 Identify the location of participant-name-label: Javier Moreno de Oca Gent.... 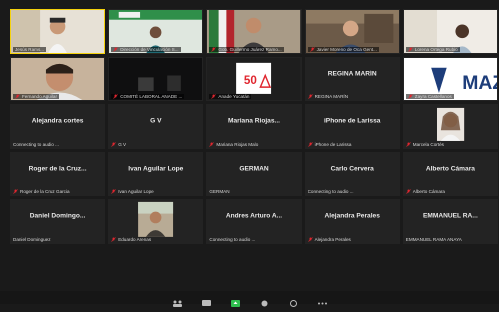
(343, 49).